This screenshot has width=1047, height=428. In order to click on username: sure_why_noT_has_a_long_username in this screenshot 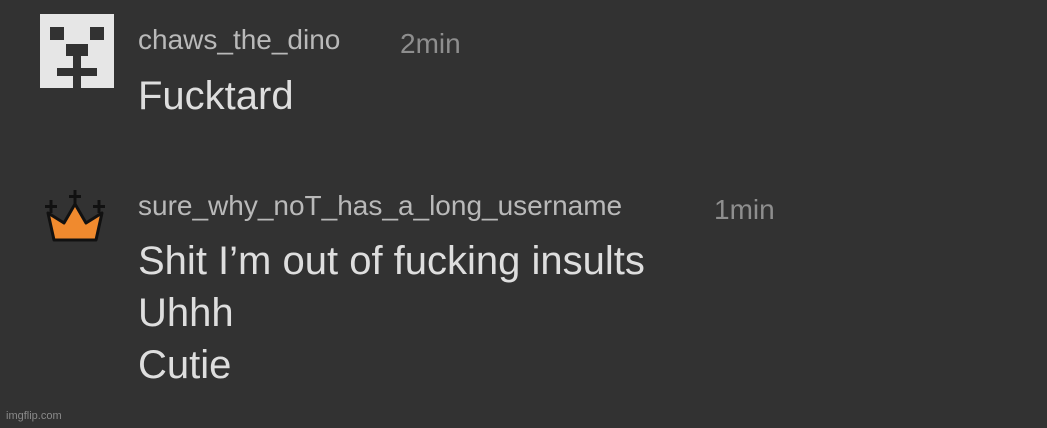, I will do `click(380, 206)`.